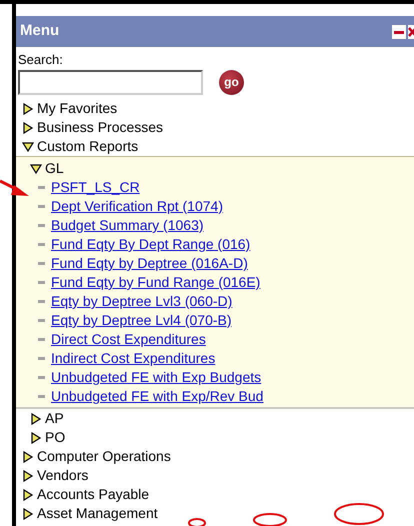  Describe the element at coordinates (77, 108) in the screenshot. I see `menu-folder: My Favorites` at that location.